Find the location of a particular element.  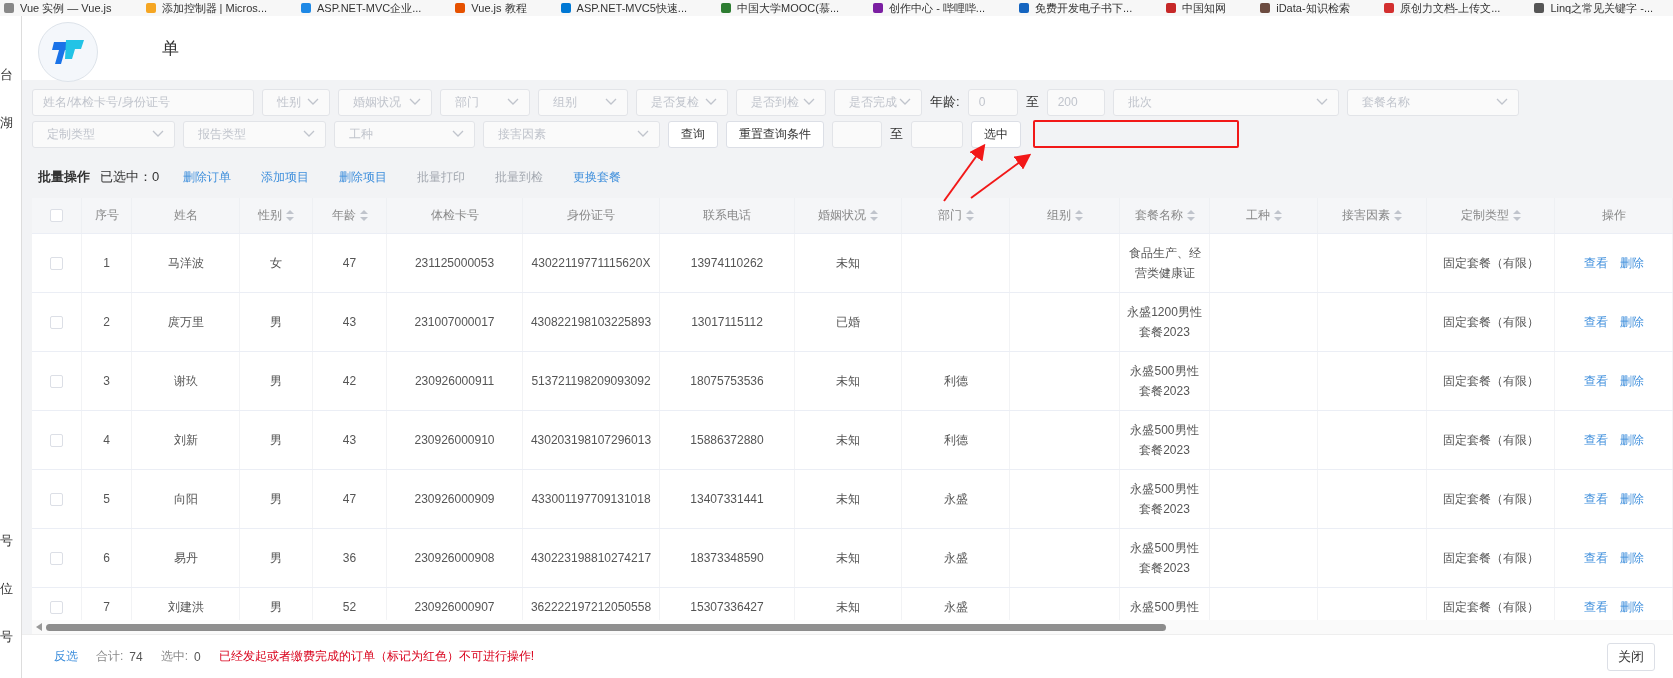

background-text: 台 is located at coordinates (7, 75).